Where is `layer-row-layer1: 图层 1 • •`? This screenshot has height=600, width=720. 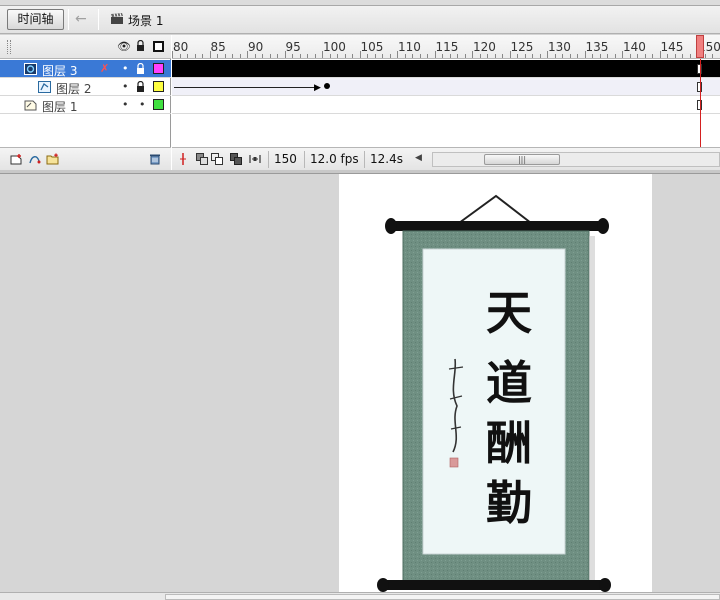
layer-row-layer1: 图层 1 • • is located at coordinates (85, 105).